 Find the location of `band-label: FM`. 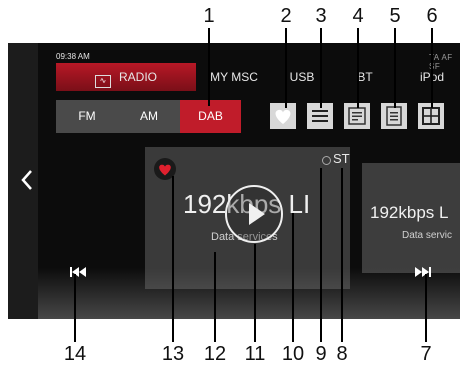

band-label: FM is located at coordinates (87, 116).